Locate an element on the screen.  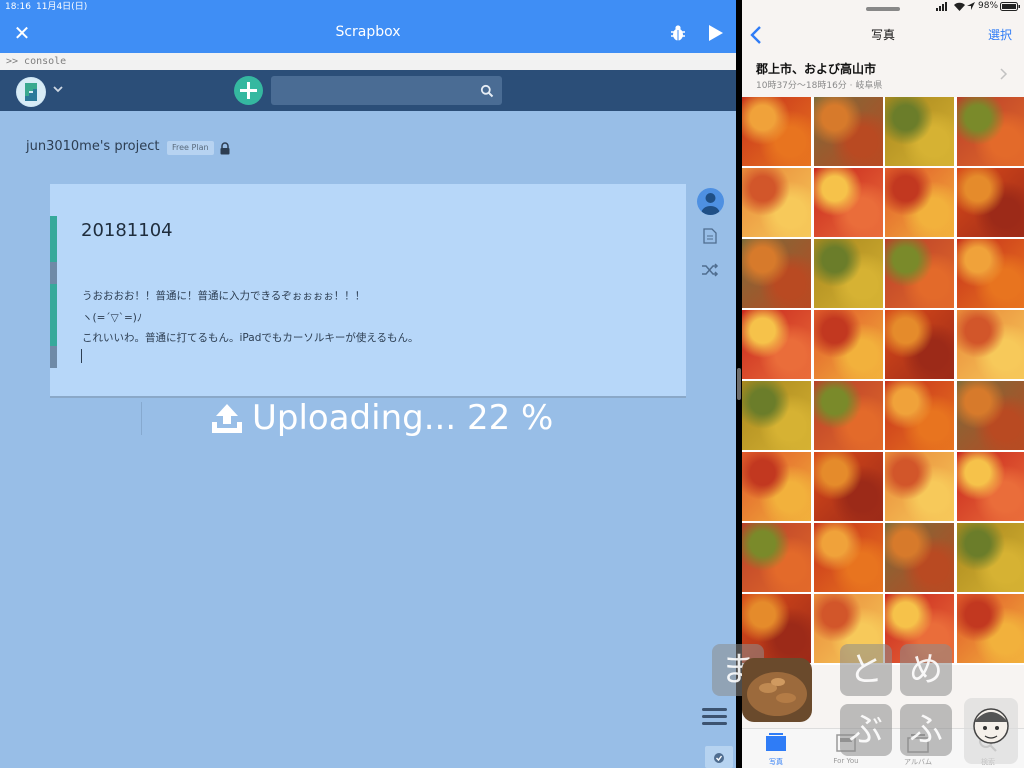
tab-for-you: For You is located at coordinates (846, 749).